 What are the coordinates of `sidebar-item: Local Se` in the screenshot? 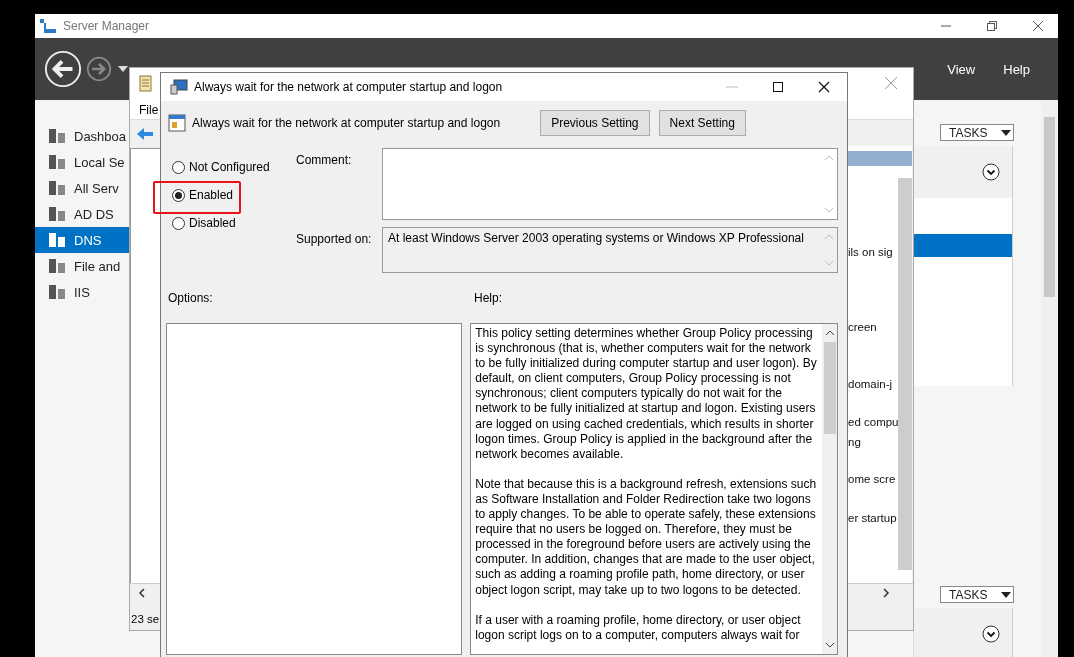 It's located at (82, 162).